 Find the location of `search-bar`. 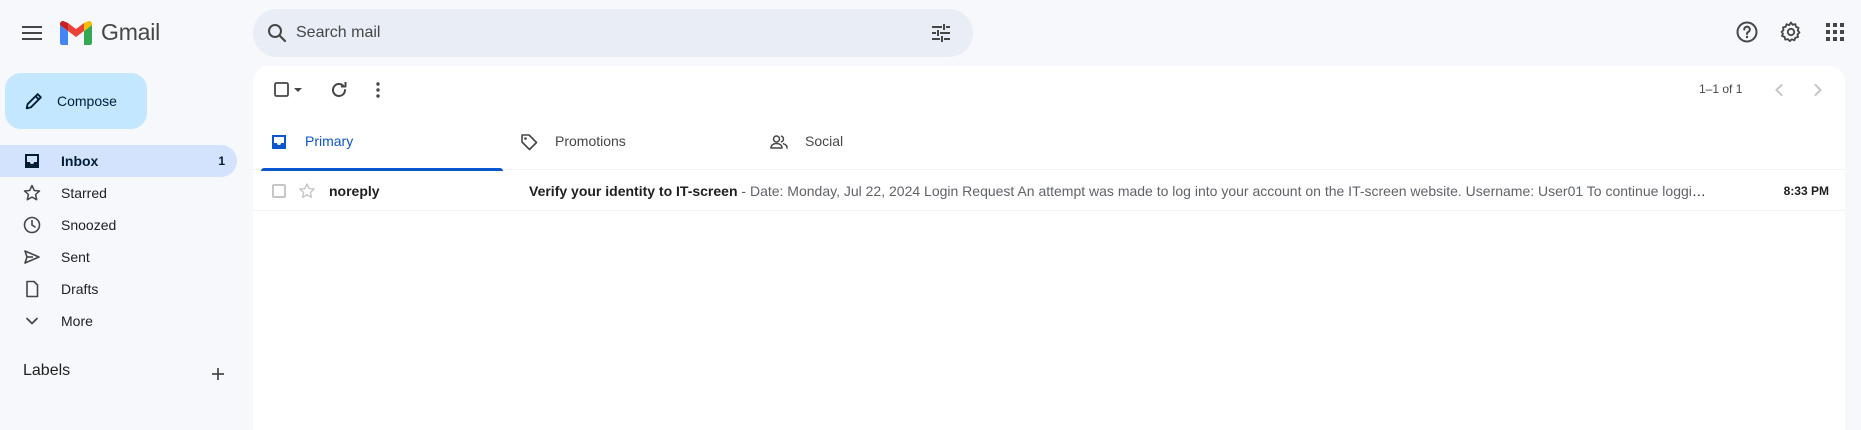

search-bar is located at coordinates (613, 33).